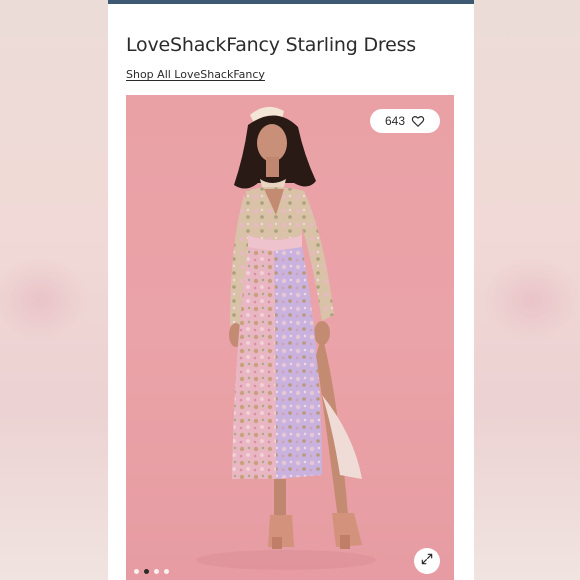 The image size is (580, 580). Describe the element at coordinates (151, 571) in the screenshot. I see `carousel-dots` at that location.